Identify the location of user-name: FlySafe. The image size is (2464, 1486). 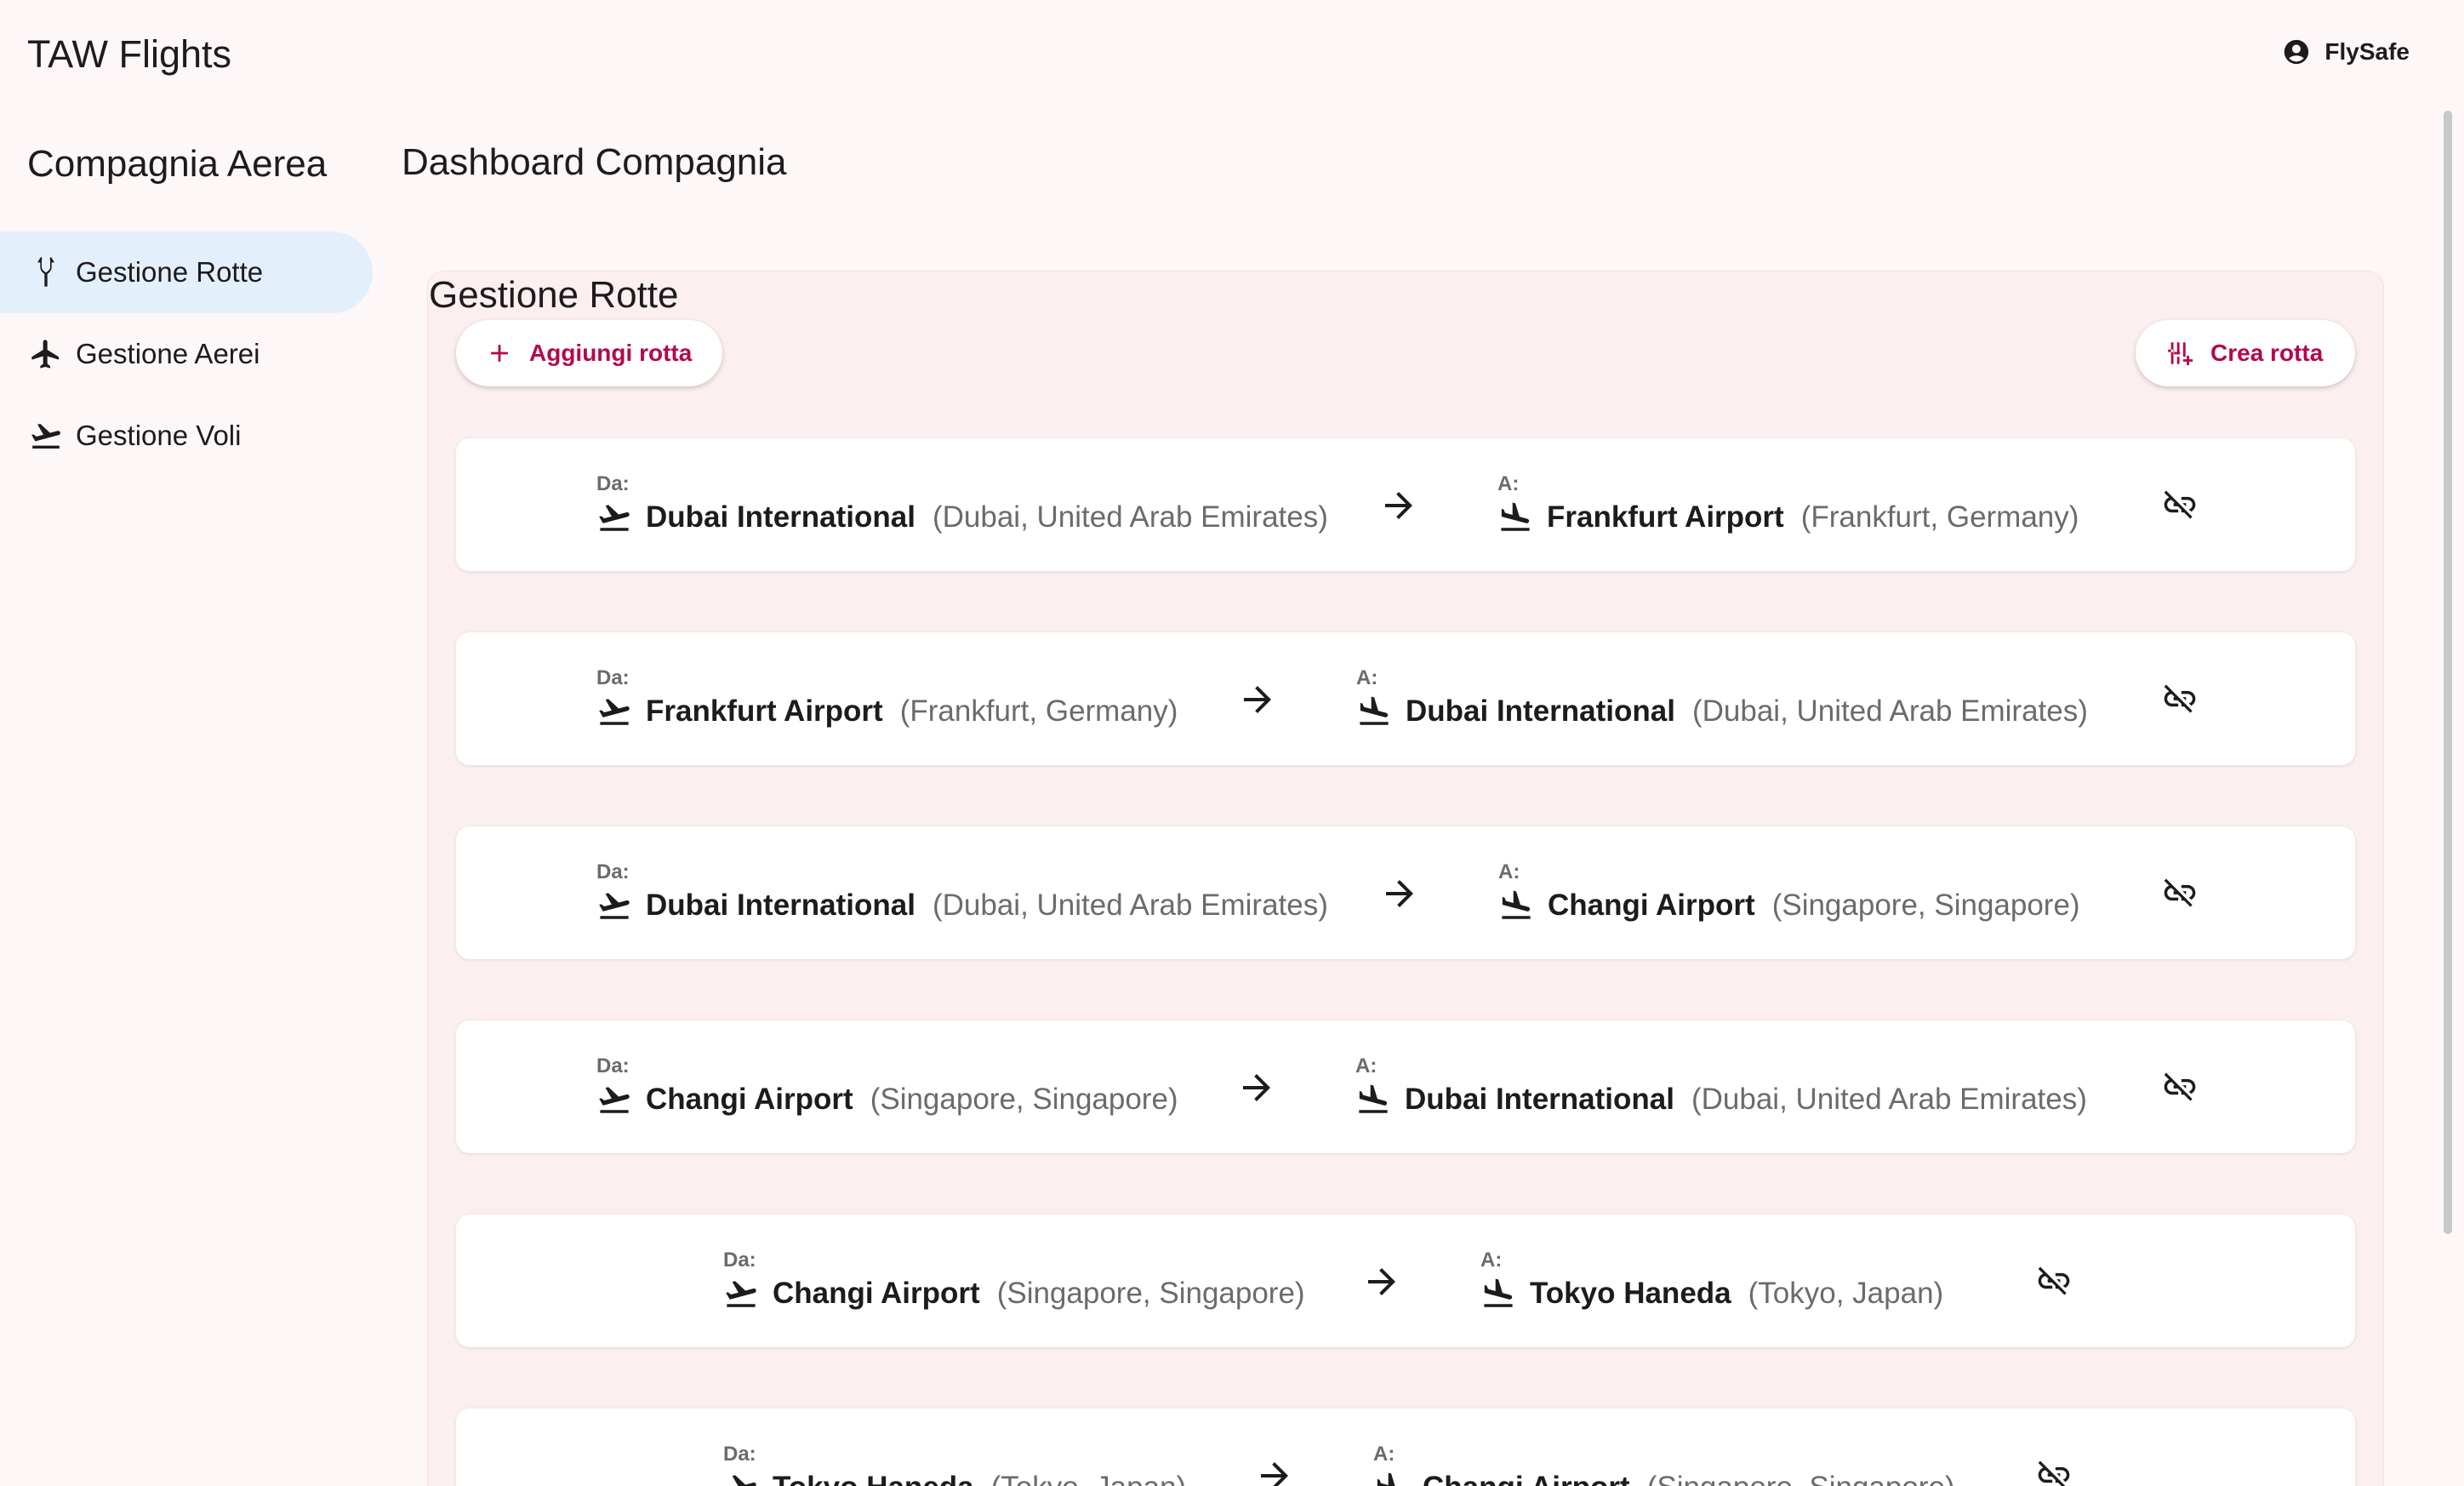
(2367, 51).